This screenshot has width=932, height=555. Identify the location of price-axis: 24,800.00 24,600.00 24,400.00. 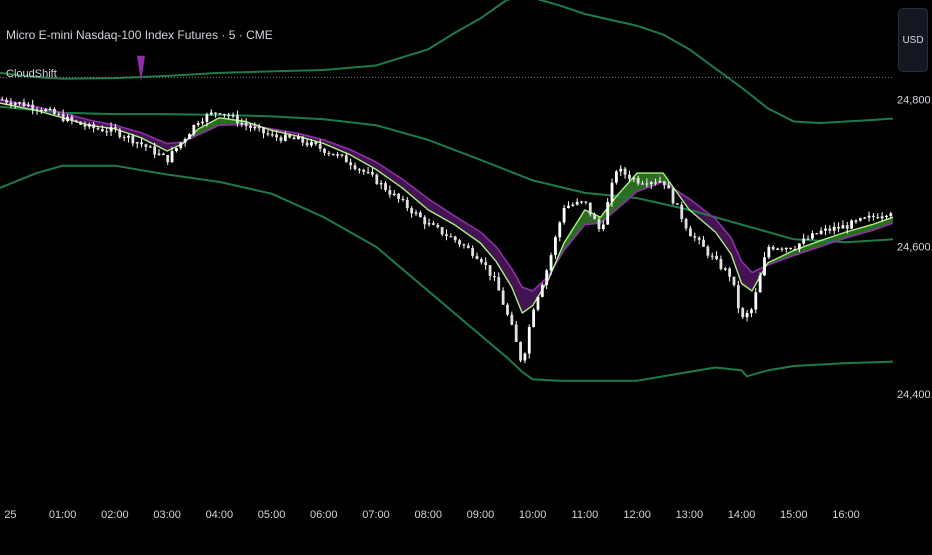
(914, 247).